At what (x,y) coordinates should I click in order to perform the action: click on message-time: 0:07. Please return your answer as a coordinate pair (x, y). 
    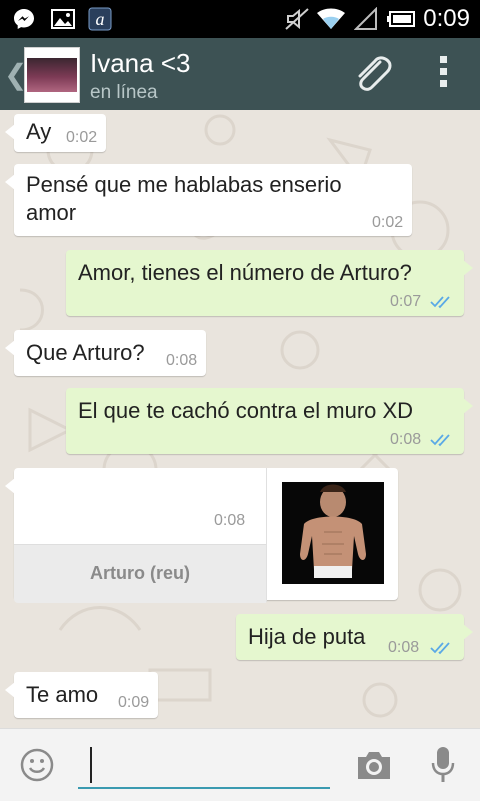
    Looking at the image, I should click on (406, 301).